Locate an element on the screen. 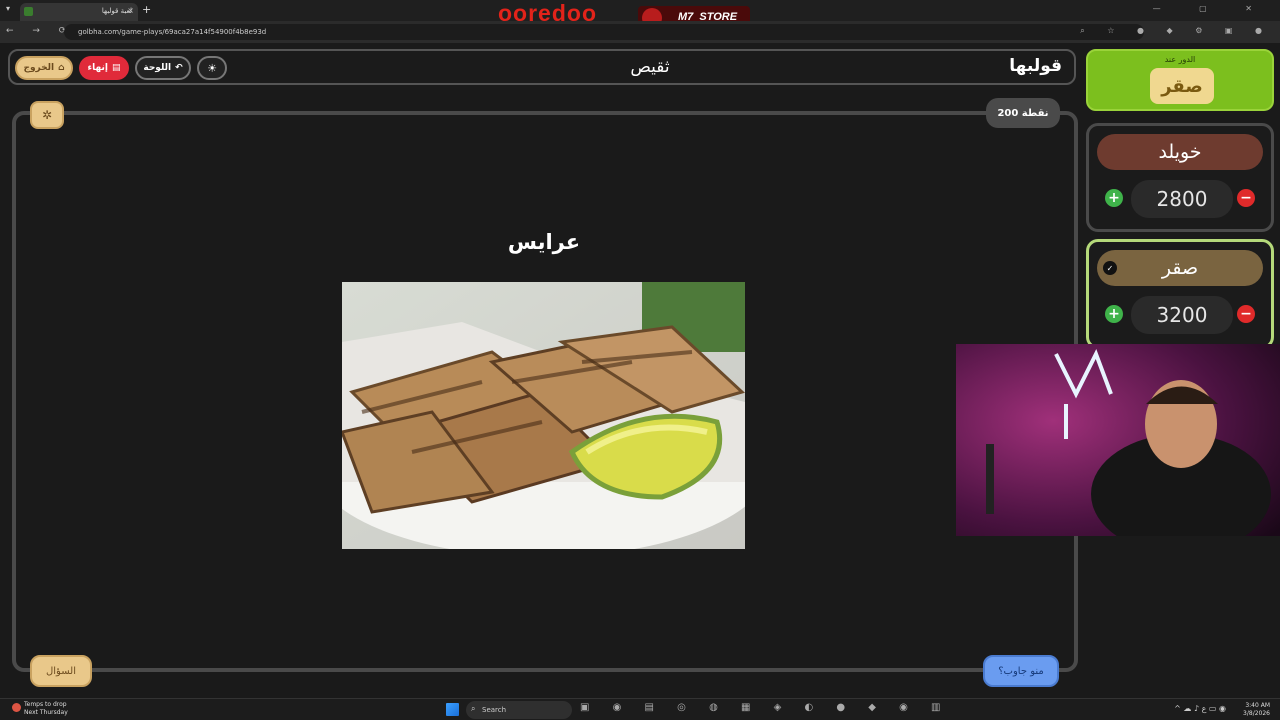  end-label: إنهاء is located at coordinates (97, 68).